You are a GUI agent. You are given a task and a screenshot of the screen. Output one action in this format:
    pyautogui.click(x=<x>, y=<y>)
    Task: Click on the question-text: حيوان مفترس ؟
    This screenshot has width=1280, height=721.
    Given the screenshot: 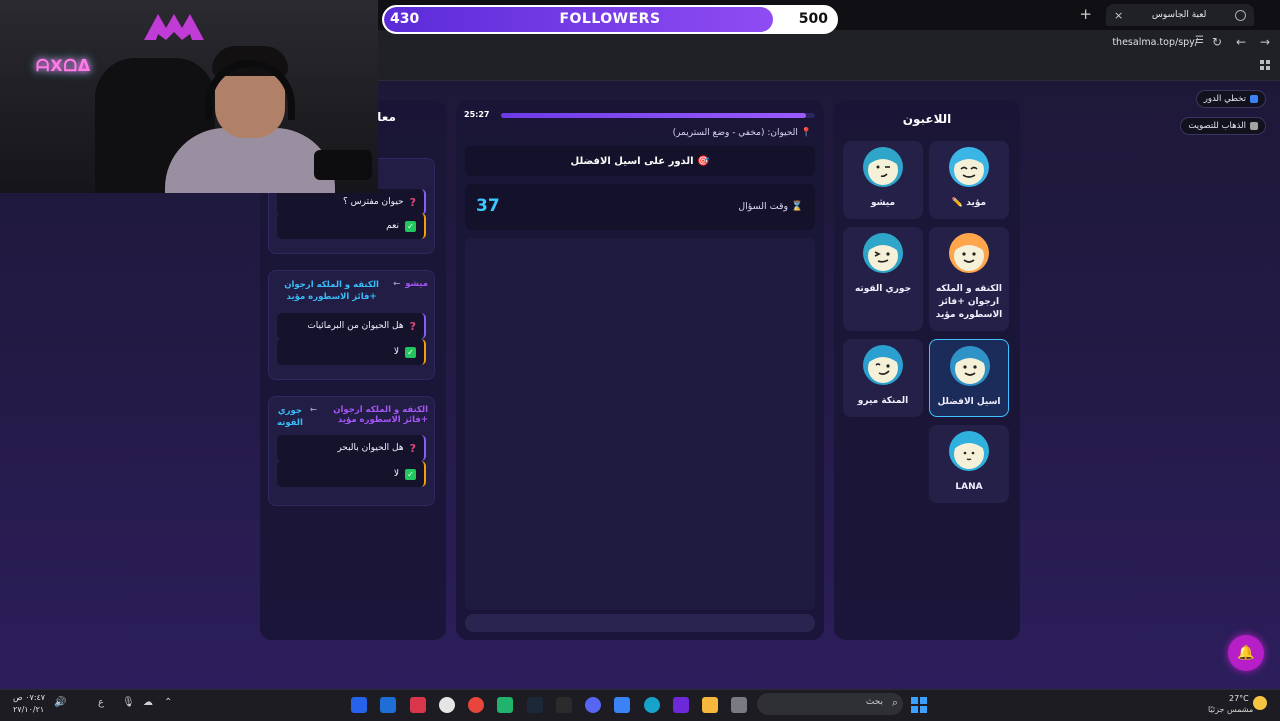 What is the action you would take?
    pyautogui.click(x=373, y=202)
    